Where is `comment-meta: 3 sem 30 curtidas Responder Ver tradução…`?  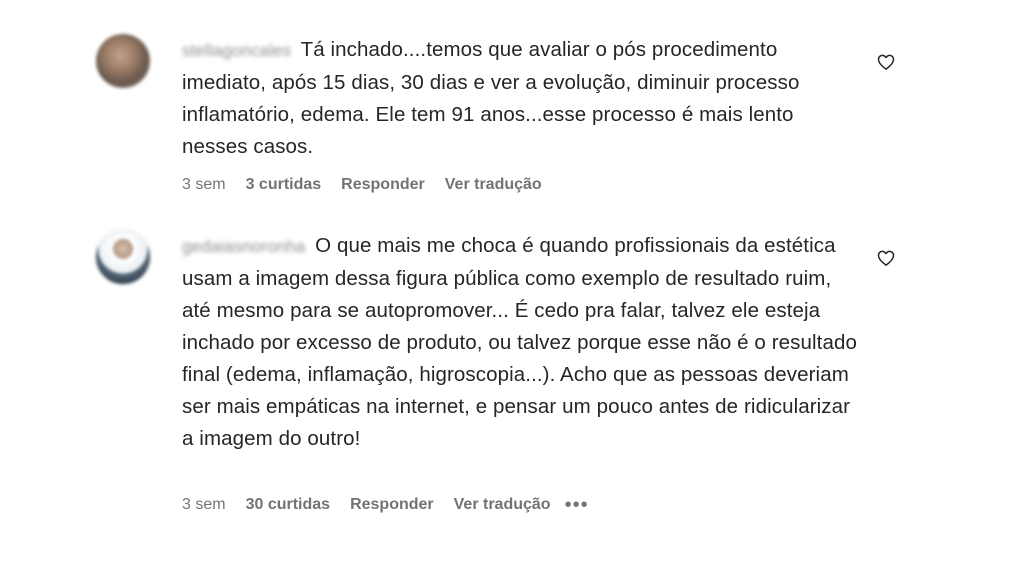 comment-meta: 3 sem 30 curtidas Responder Ver tradução… is located at coordinates (385, 505).